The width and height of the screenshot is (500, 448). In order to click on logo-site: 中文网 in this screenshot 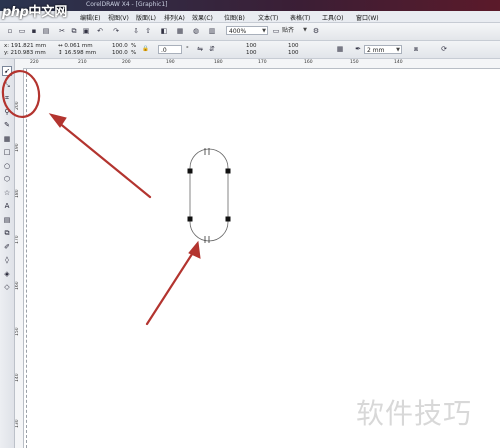, I will do `click(48, 12)`.